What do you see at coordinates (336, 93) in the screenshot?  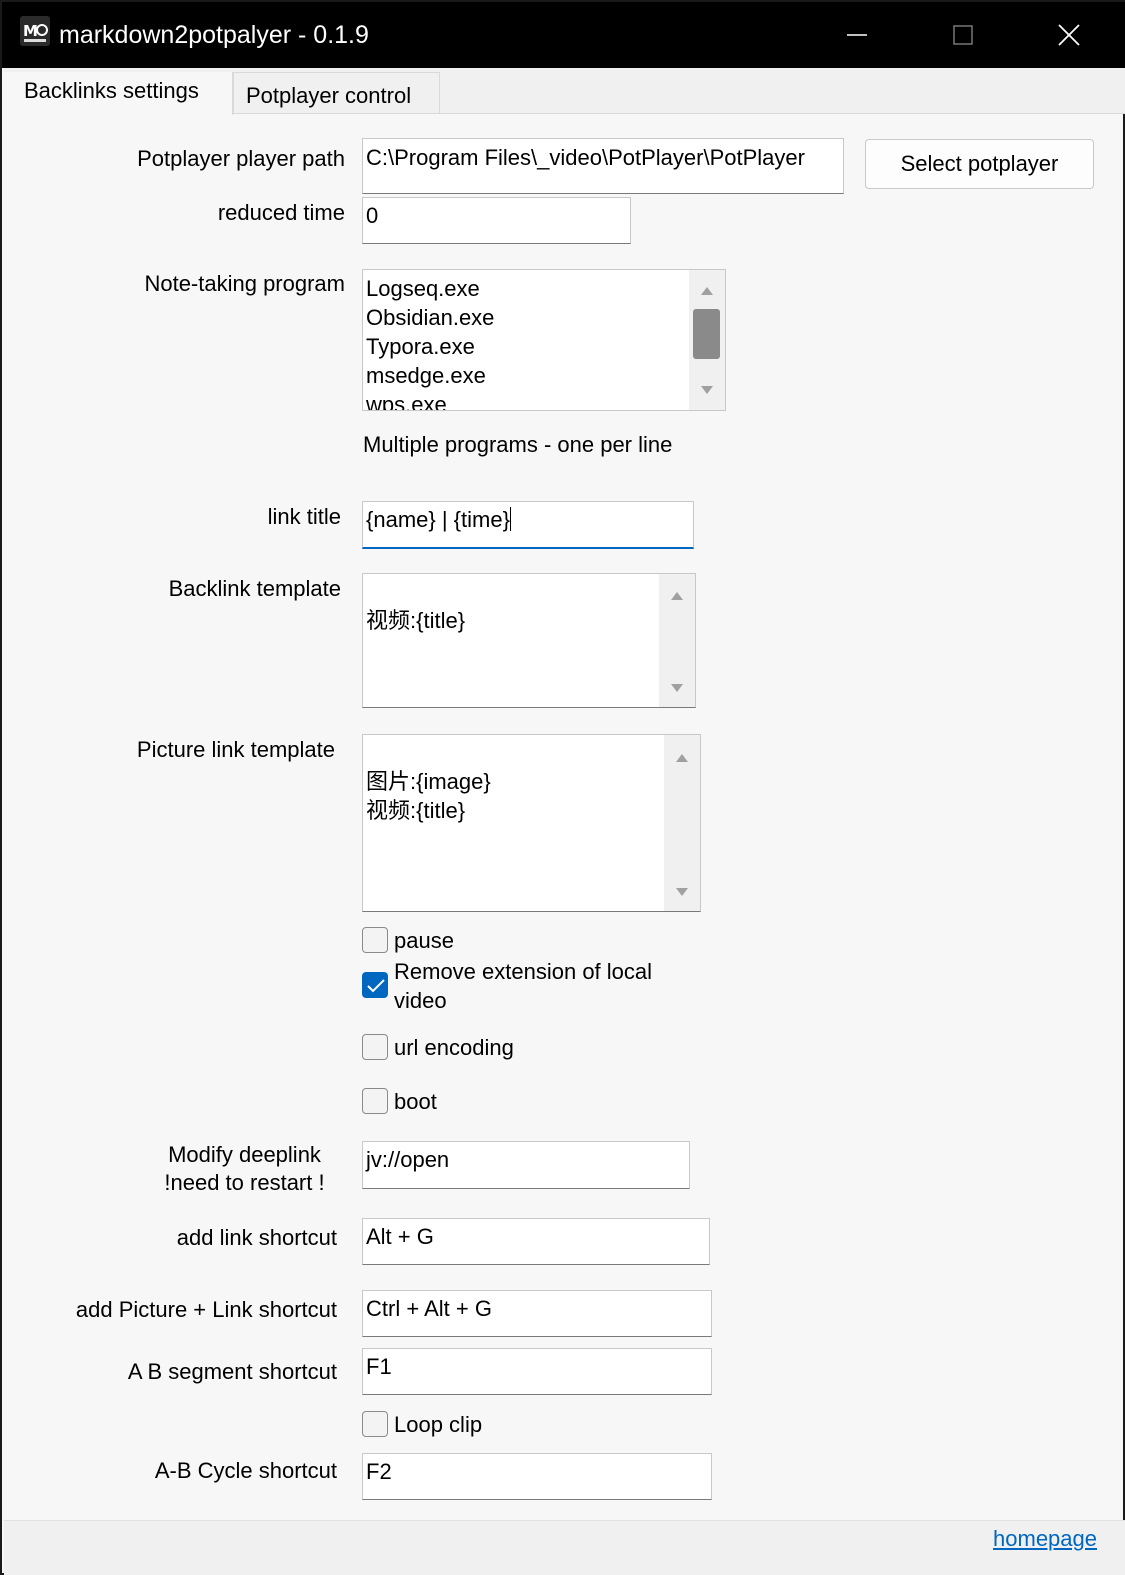 I see `tab-potplayer-control: Potplayer control` at bounding box center [336, 93].